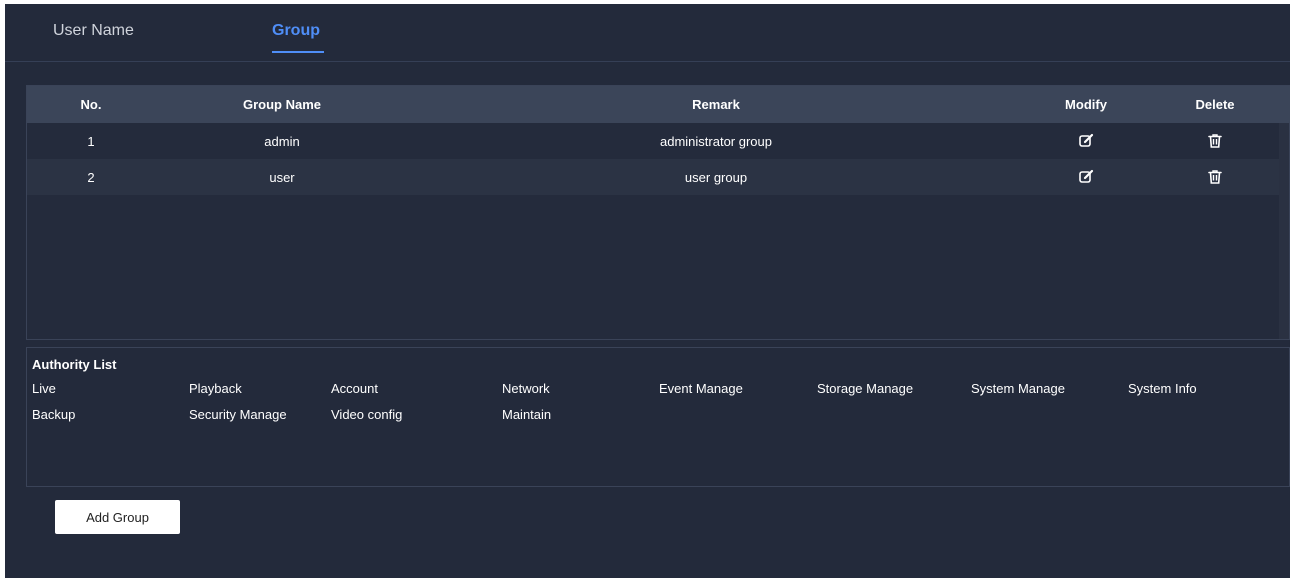  What do you see at coordinates (91, 177) in the screenshot?
I see `cell-no: 2` at bounding box center [91, 177].